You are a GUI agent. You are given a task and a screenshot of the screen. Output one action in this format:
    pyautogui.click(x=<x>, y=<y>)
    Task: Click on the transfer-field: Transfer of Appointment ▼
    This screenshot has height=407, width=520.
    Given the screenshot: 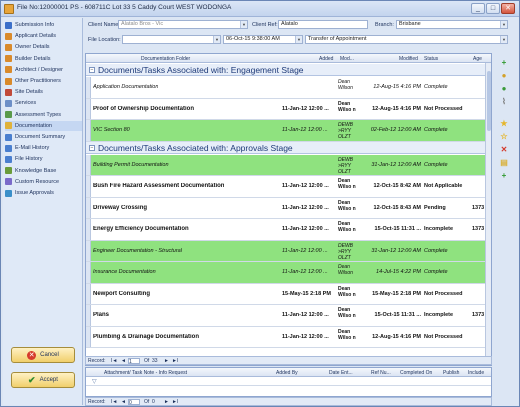 What is the action you would take?
    pyautogui.click(x=406, y=39)
    